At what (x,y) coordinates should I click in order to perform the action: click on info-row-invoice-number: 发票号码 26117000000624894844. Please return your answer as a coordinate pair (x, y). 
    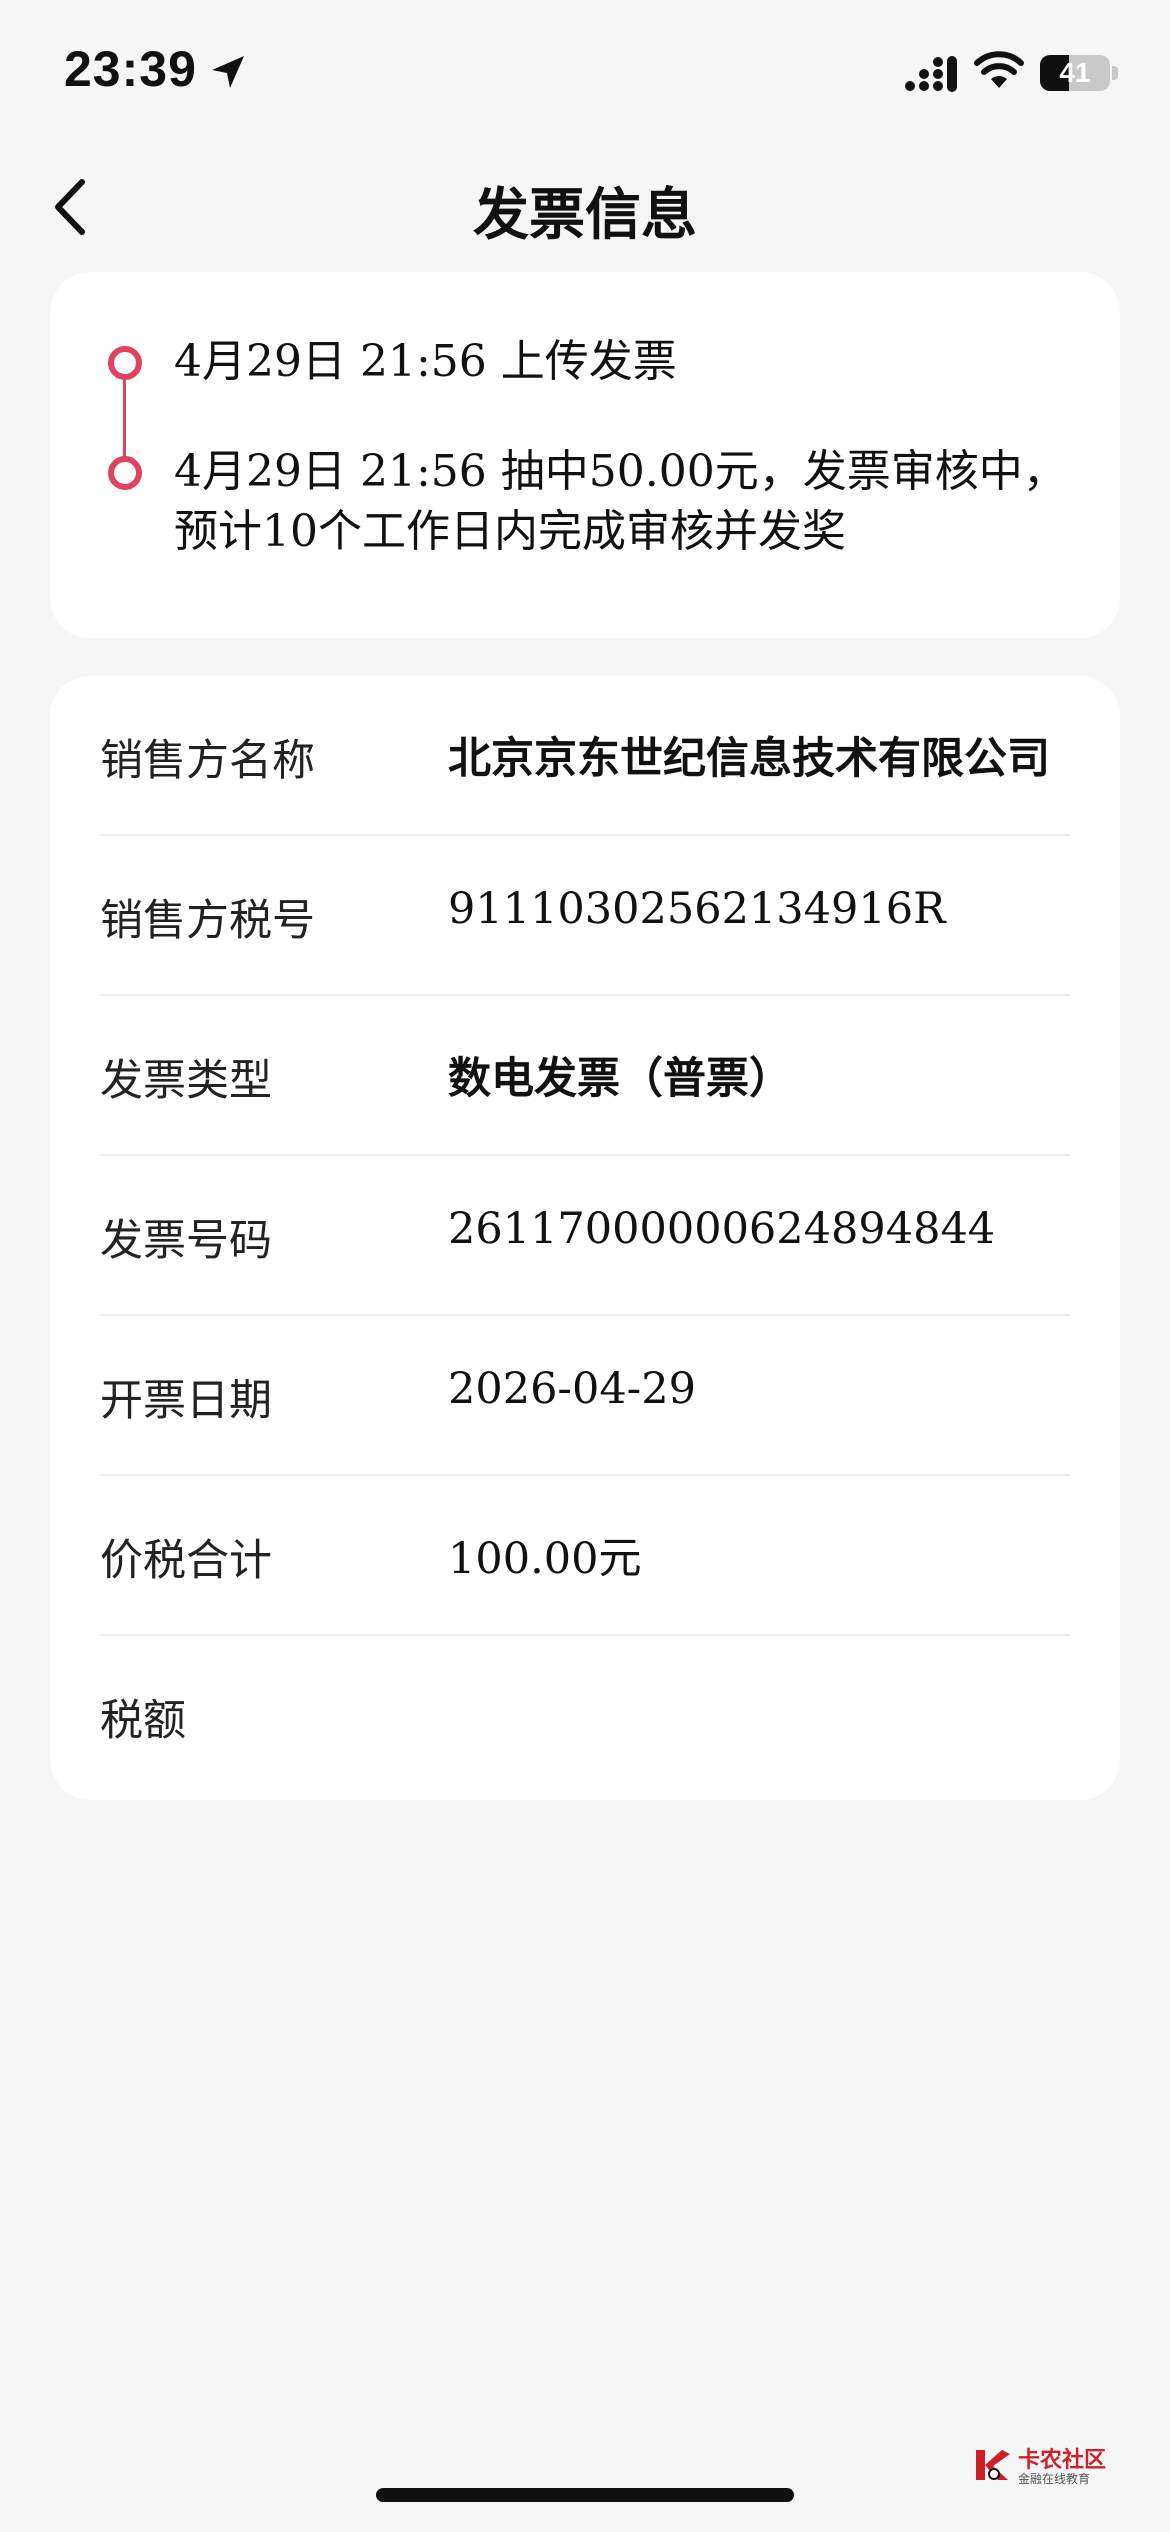
    Looking at the image, I should click on (585, 1236).